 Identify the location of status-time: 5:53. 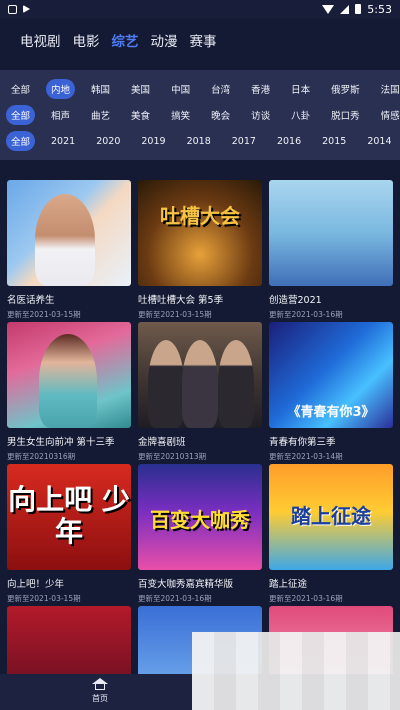
(379, 9).